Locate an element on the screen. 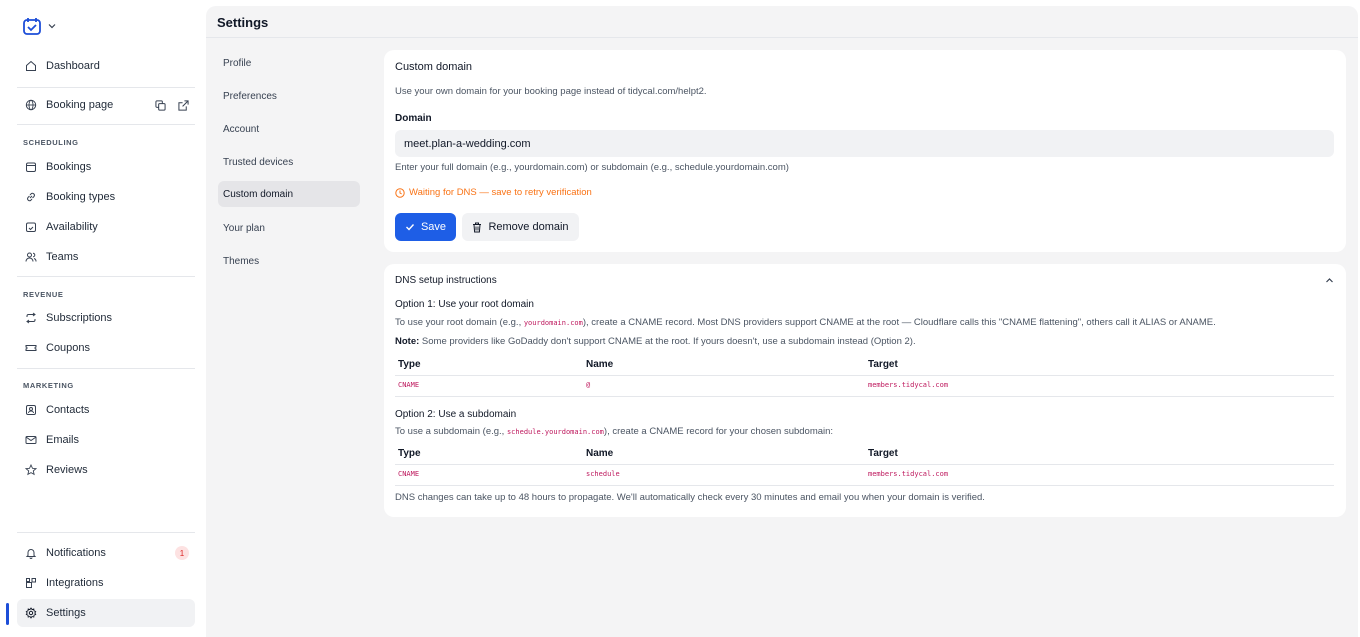  sidebar-item-reviews: Reviews is located at coordinates (106, 470).